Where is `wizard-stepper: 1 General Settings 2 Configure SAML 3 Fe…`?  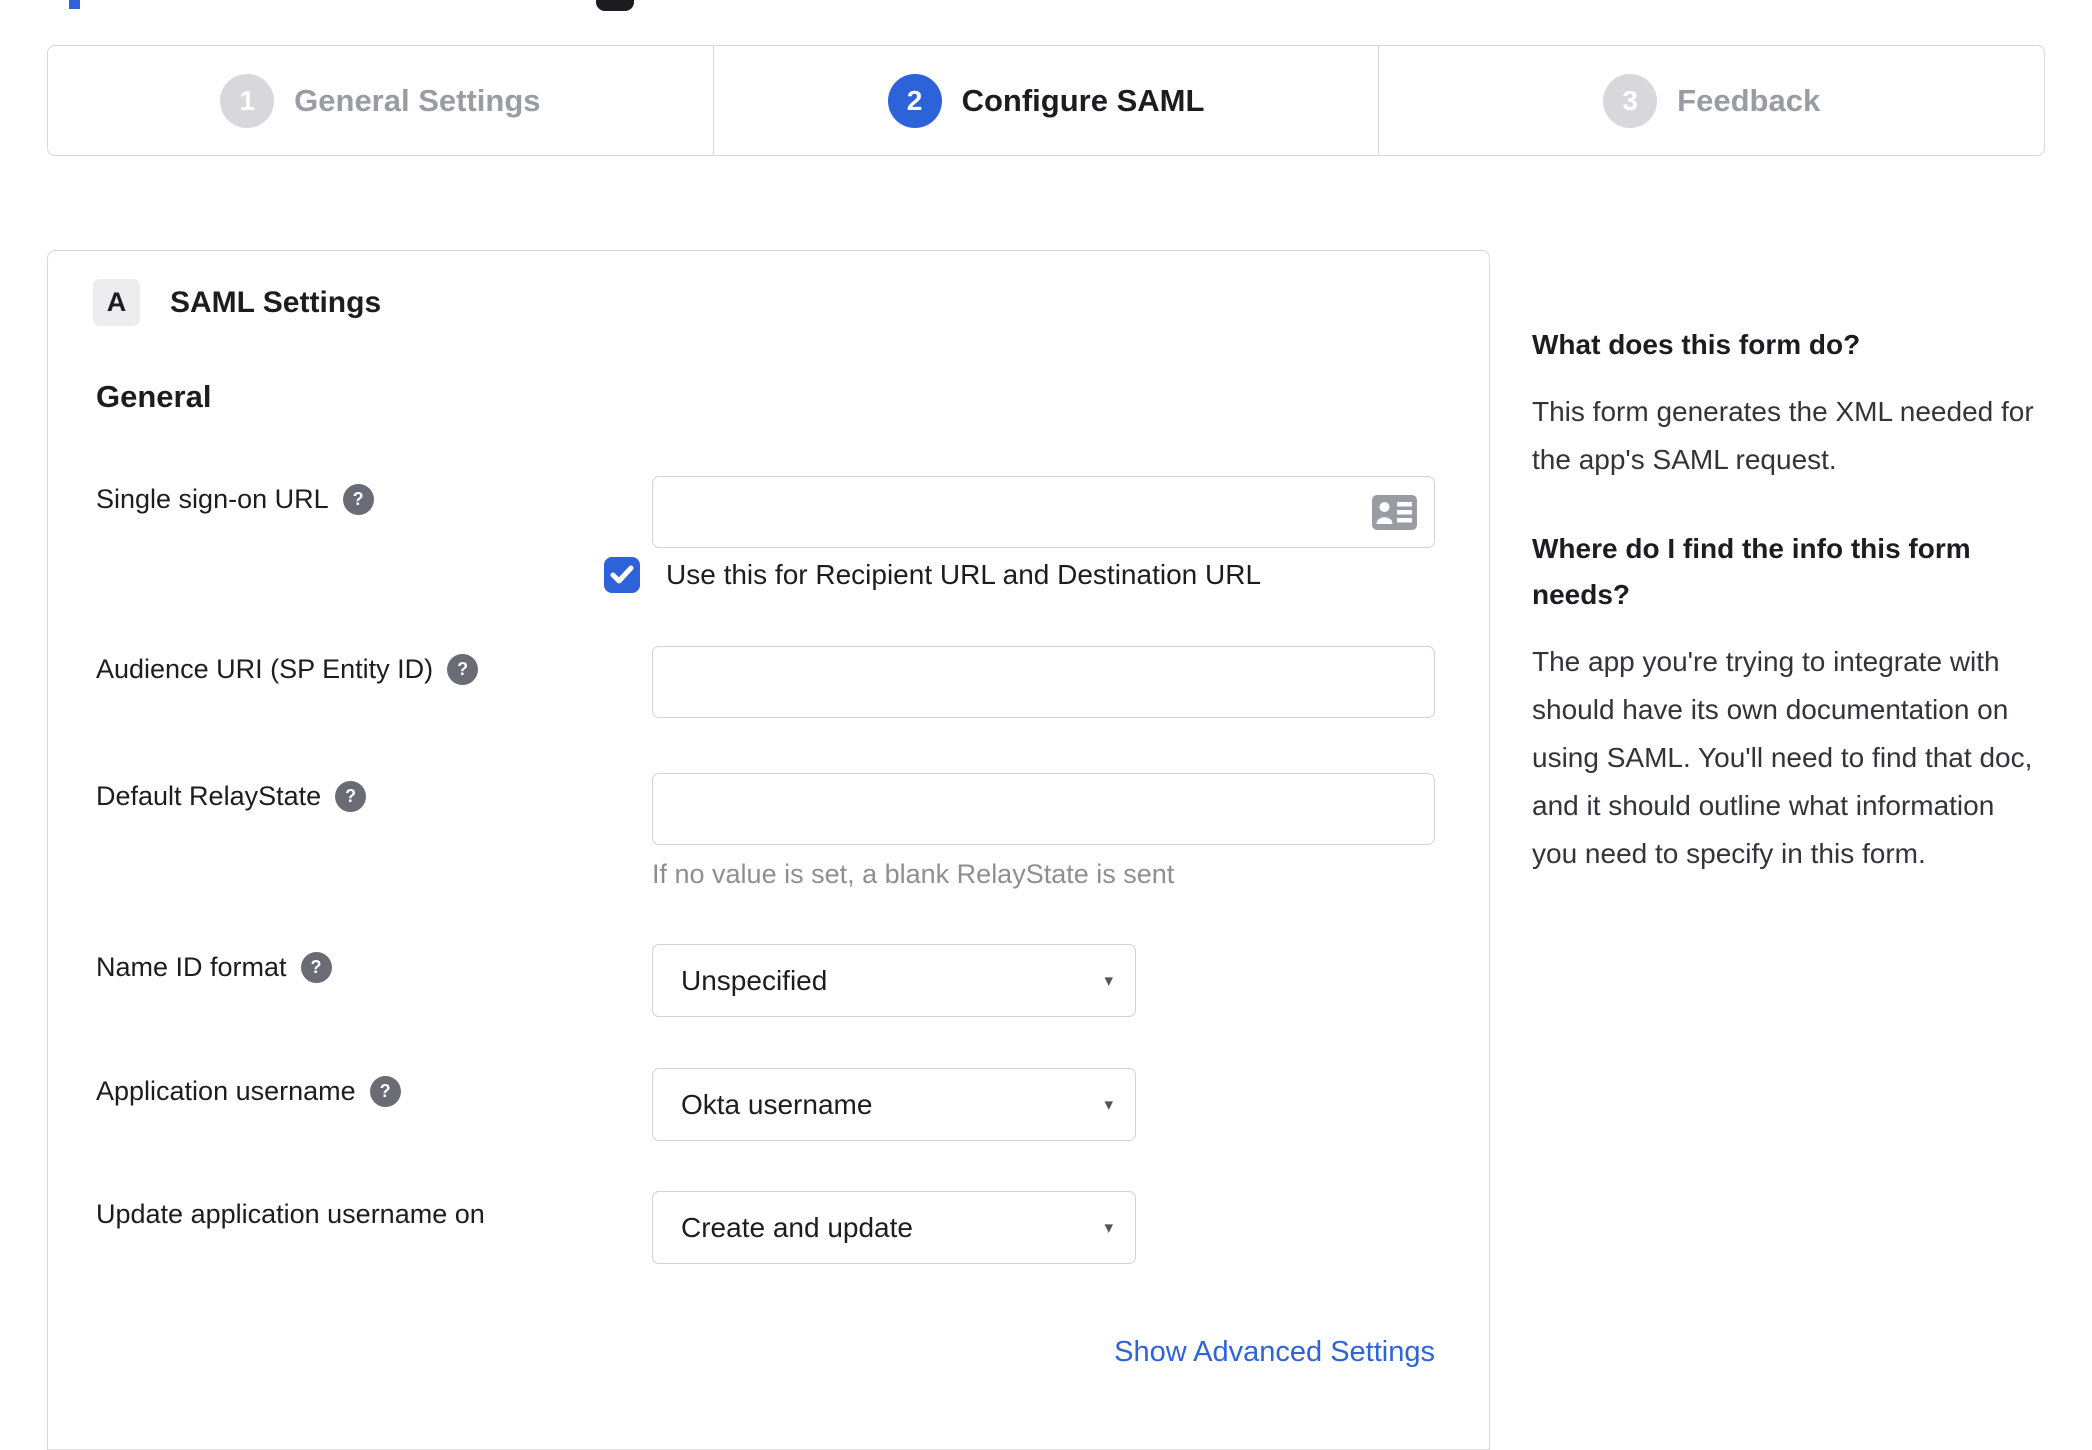
wizard-stepper: 1 General Settings 2 Configure SAML 3 Fe… is located at coordinates (1046, 100).